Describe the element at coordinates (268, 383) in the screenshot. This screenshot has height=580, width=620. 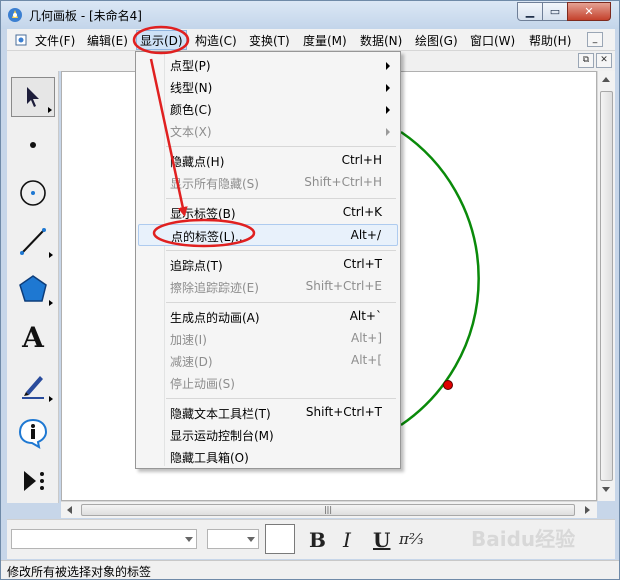
I see `menu-item-stop-animation: 停止动画(S)` at that location.